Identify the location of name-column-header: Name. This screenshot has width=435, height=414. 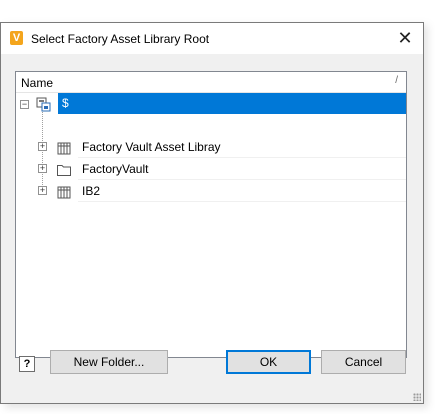
(37, 83).